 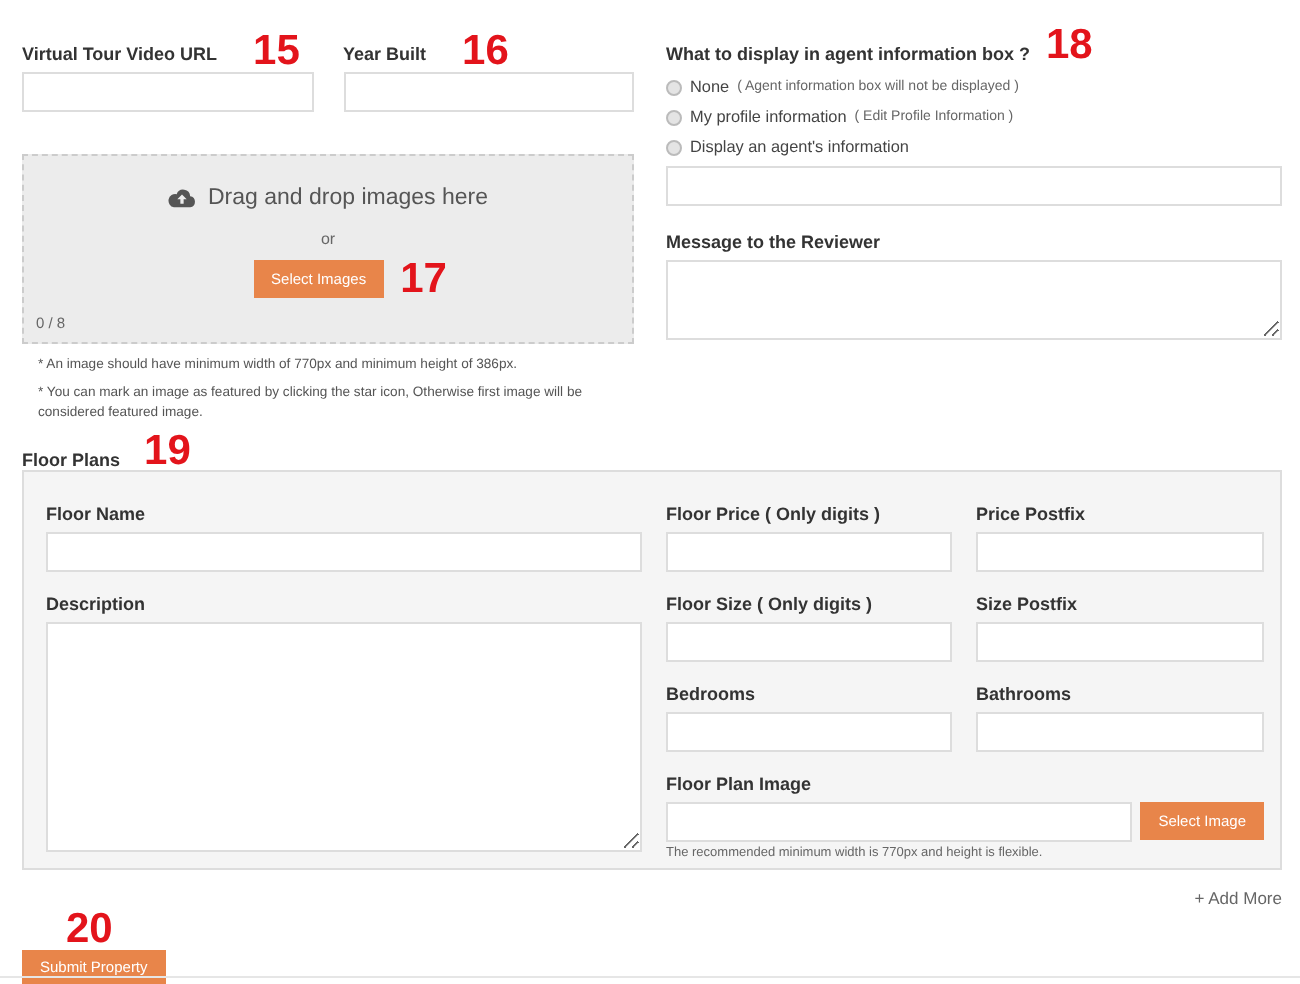 I want to click on drop-prompt: Drag and drop images here, so click(x=348, y=198).